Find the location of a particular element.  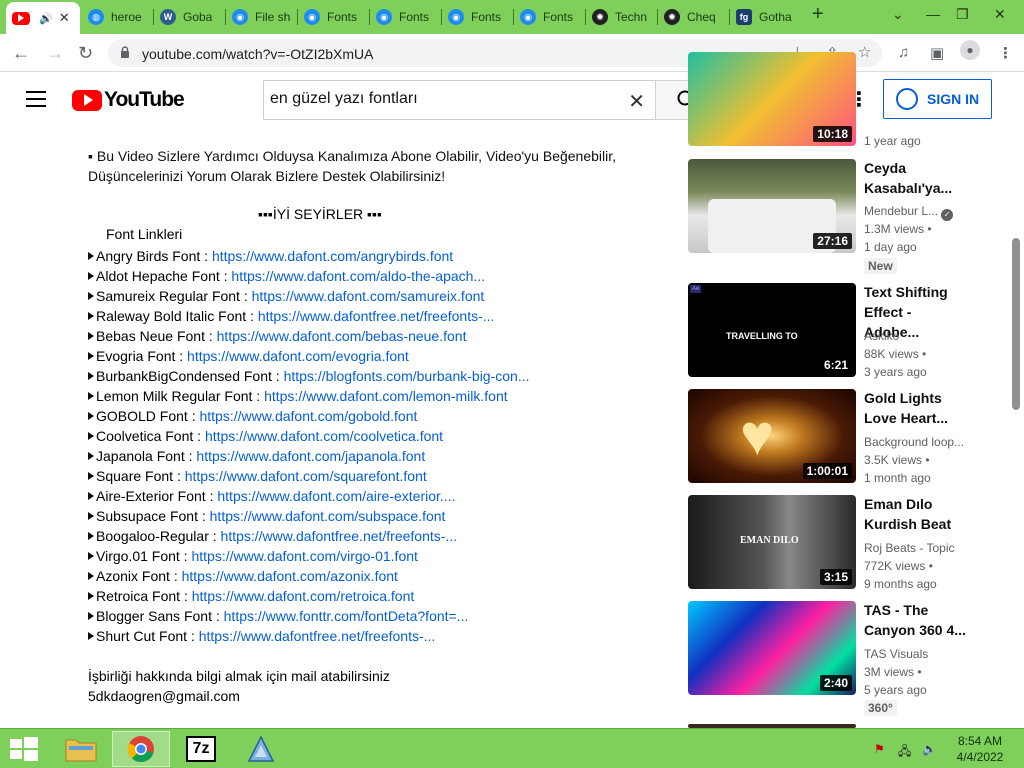

video-channel: Roj Beats - Topic is located at coordinates (919, 548).